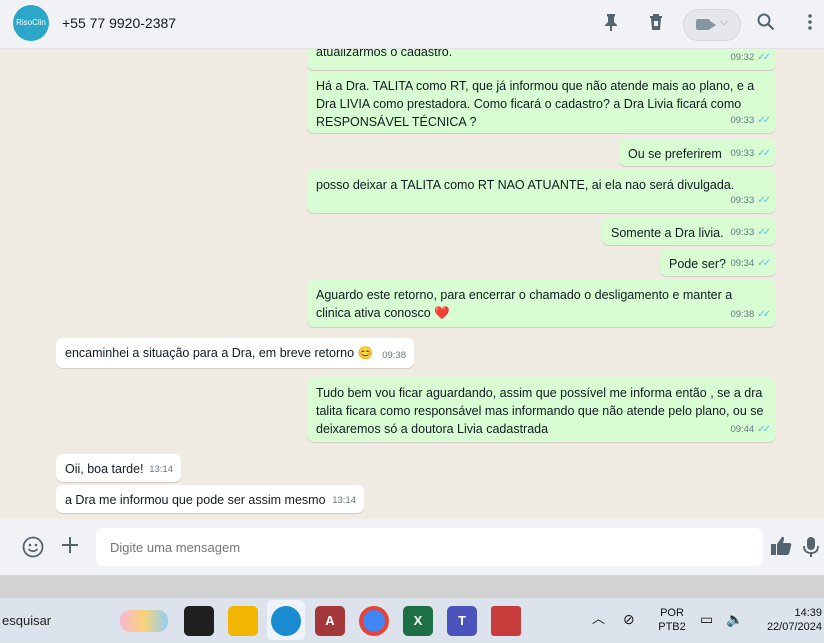  I want to click on excel-icon: X, so click(418, 621).